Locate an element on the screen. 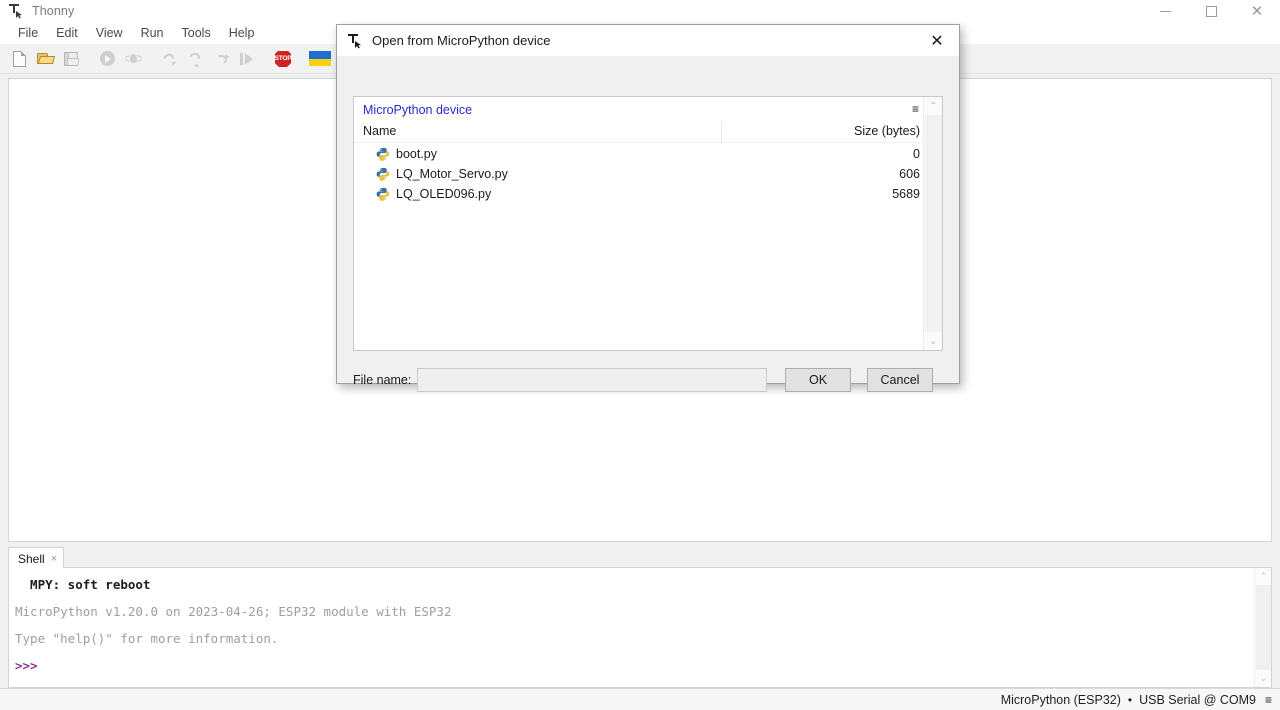  file-name: LQ_Motor_Servo.py is located at coordinates (452, 174).